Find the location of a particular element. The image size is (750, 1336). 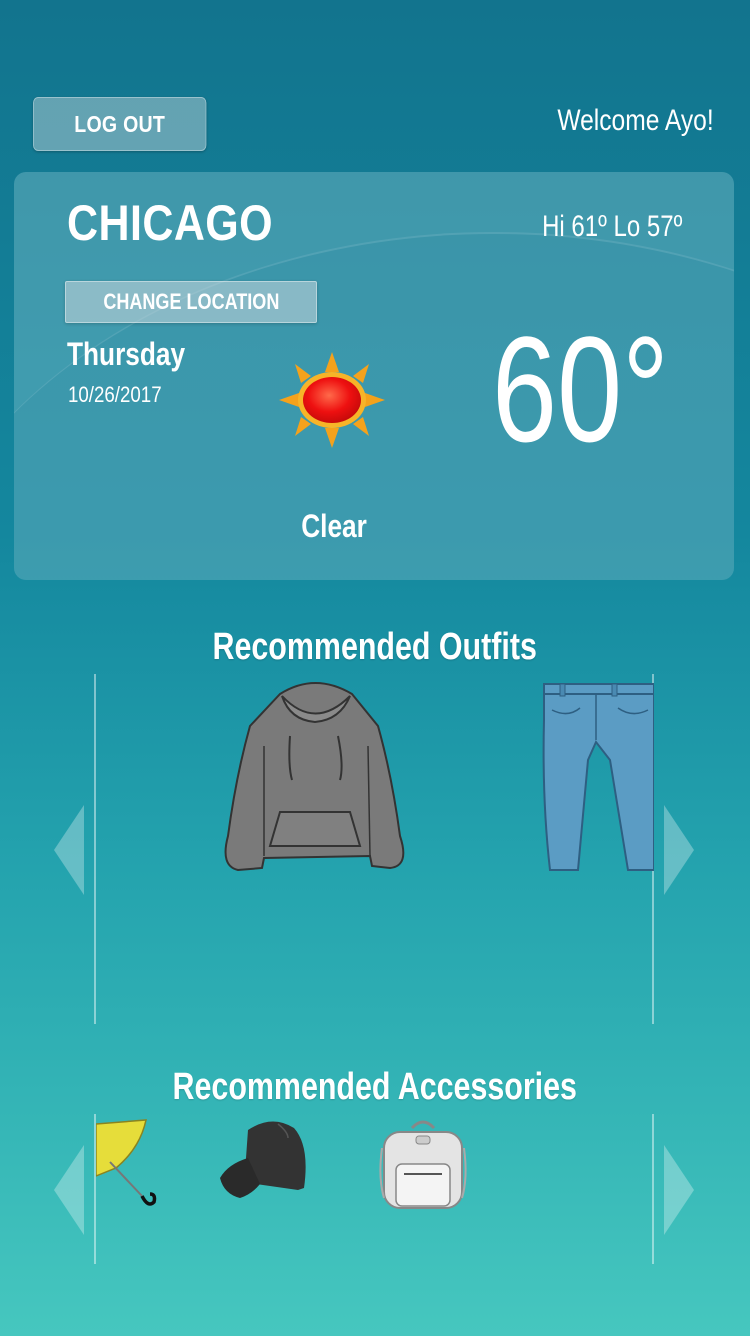

logout-label: LOG OUT is located at coordinates (120, 123).